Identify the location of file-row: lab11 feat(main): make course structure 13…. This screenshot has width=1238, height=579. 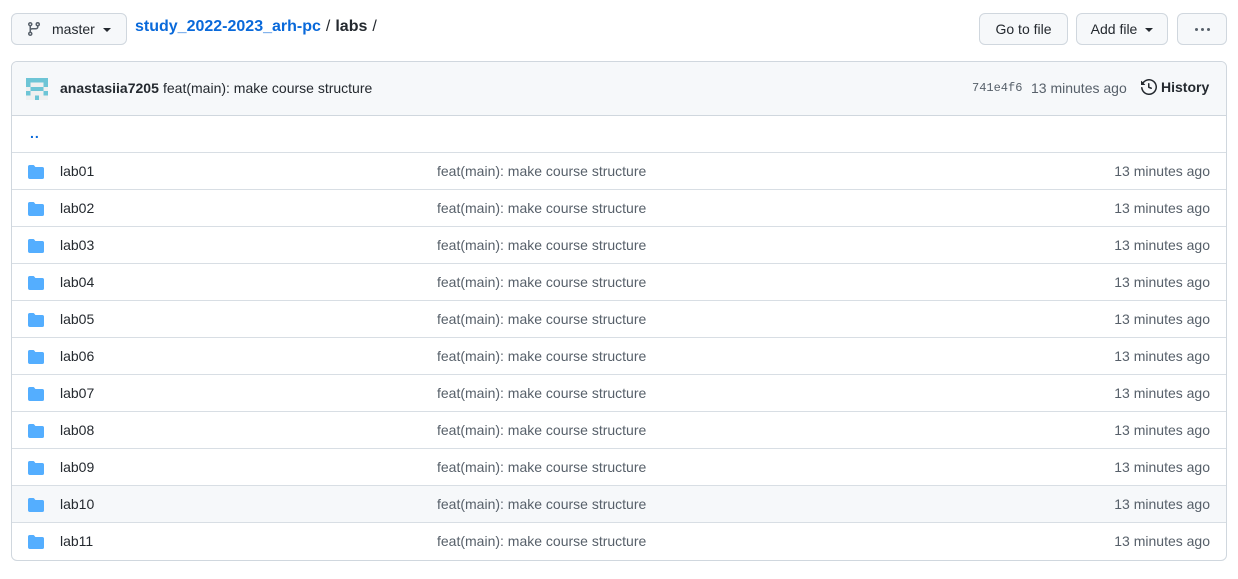
(619, 541).